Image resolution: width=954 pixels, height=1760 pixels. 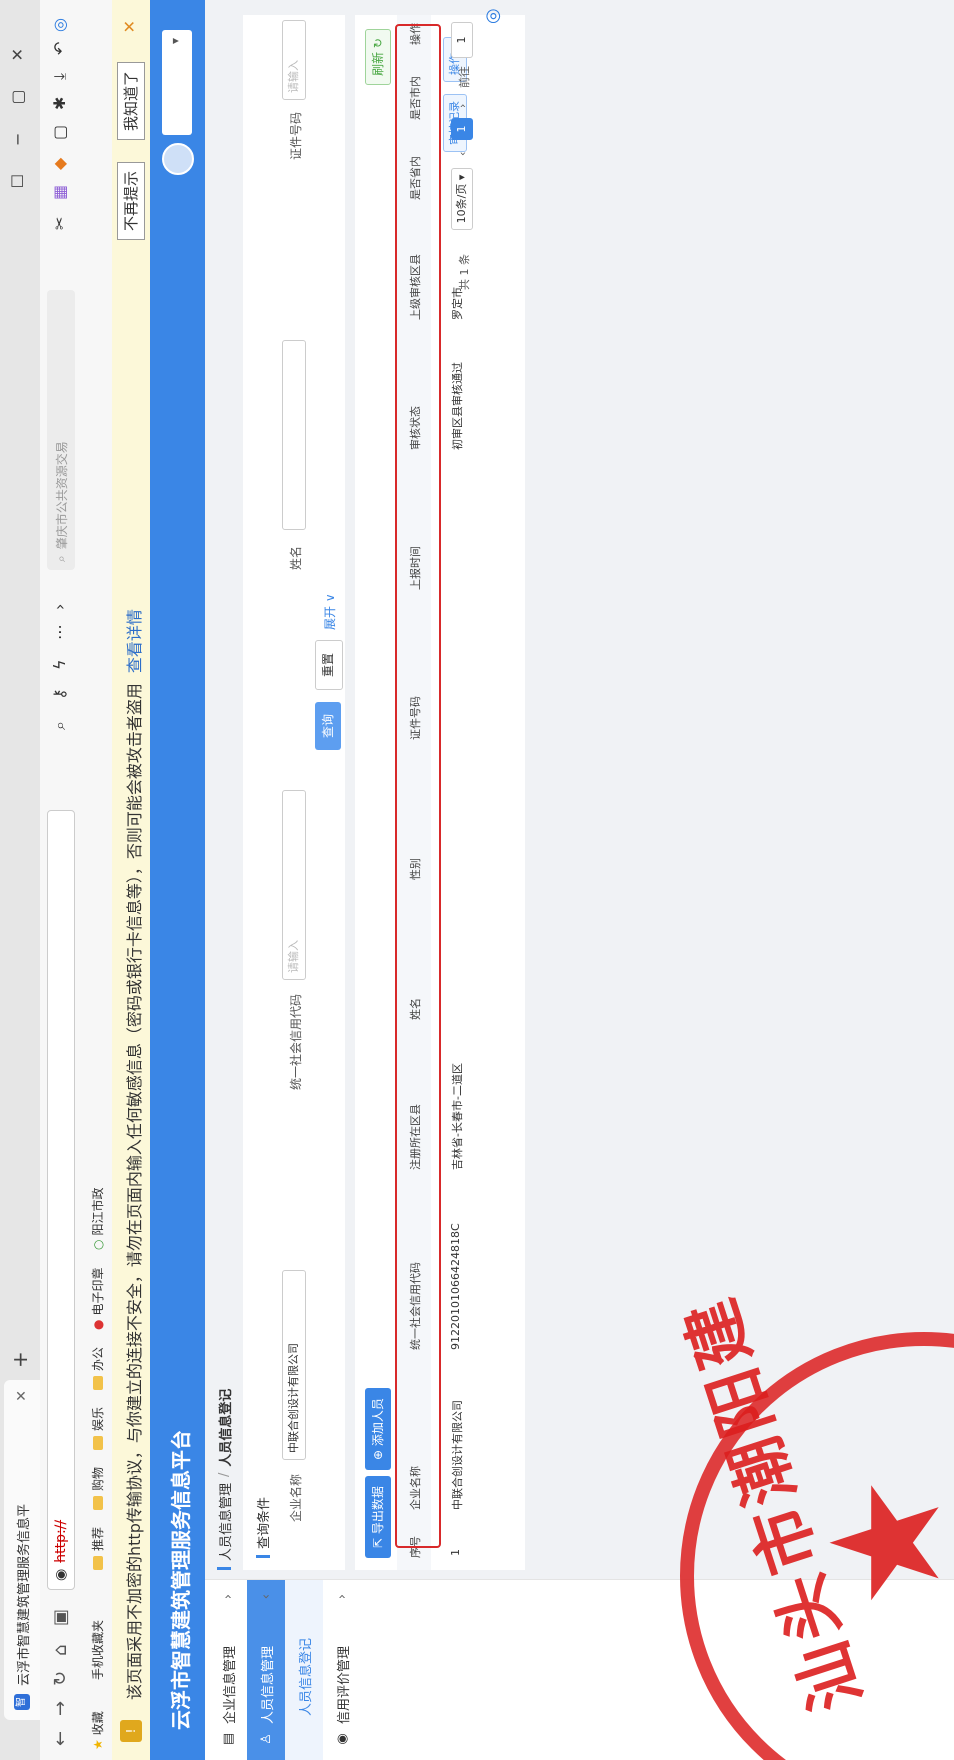 What do you see at coordinates (330, 598) in the screenshot?
I see `chevron-down-icon: ∨` at bounding box center [330, 598].